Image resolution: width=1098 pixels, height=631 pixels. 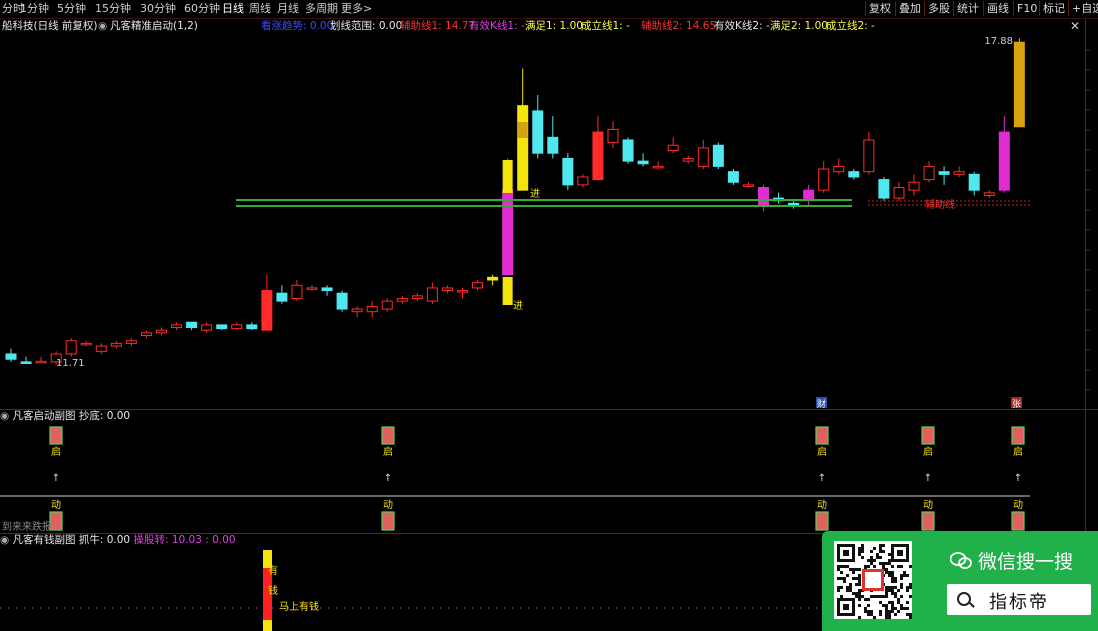 I want to click on mark-button: 标记, so click(x=1053, y=8).